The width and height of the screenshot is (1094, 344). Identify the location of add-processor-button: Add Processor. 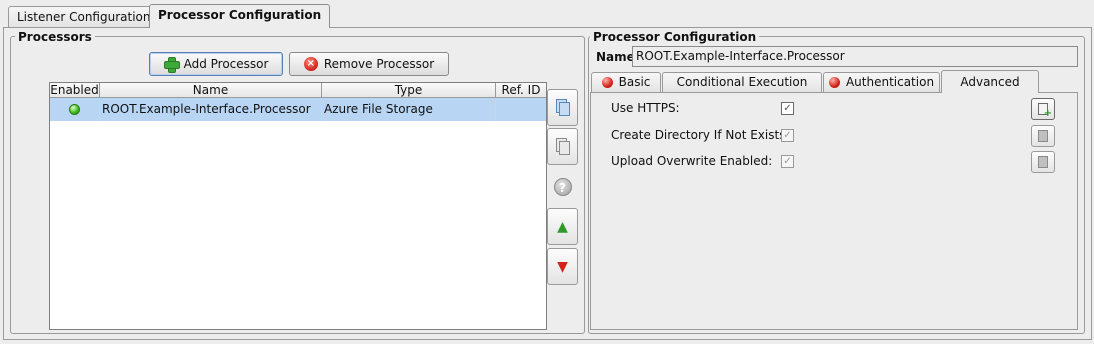
(216, 64).